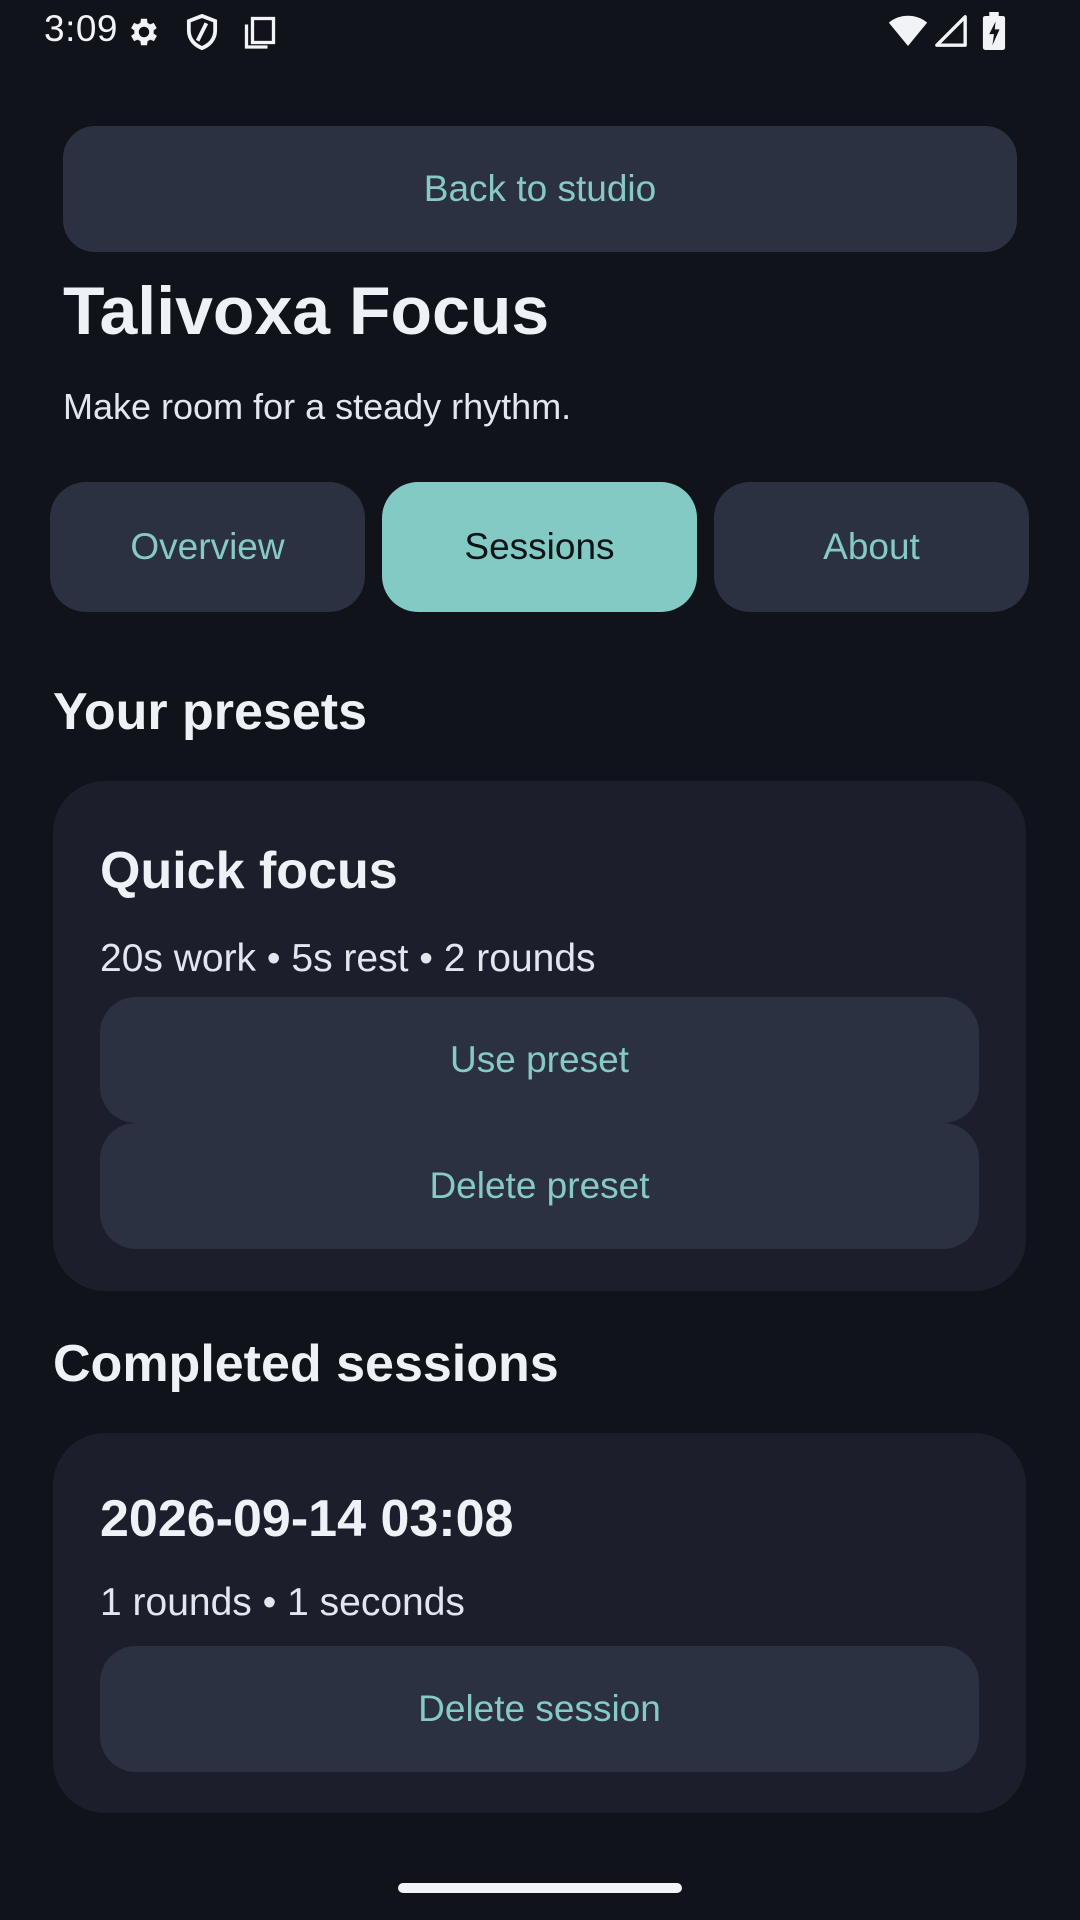 Image resolution: width=1080 pixels, height=1920 pixels. What do you see at coordinates (994, 31) in the screenshot?
I see `battery-charging-icon` at bounding box center [994, 31].